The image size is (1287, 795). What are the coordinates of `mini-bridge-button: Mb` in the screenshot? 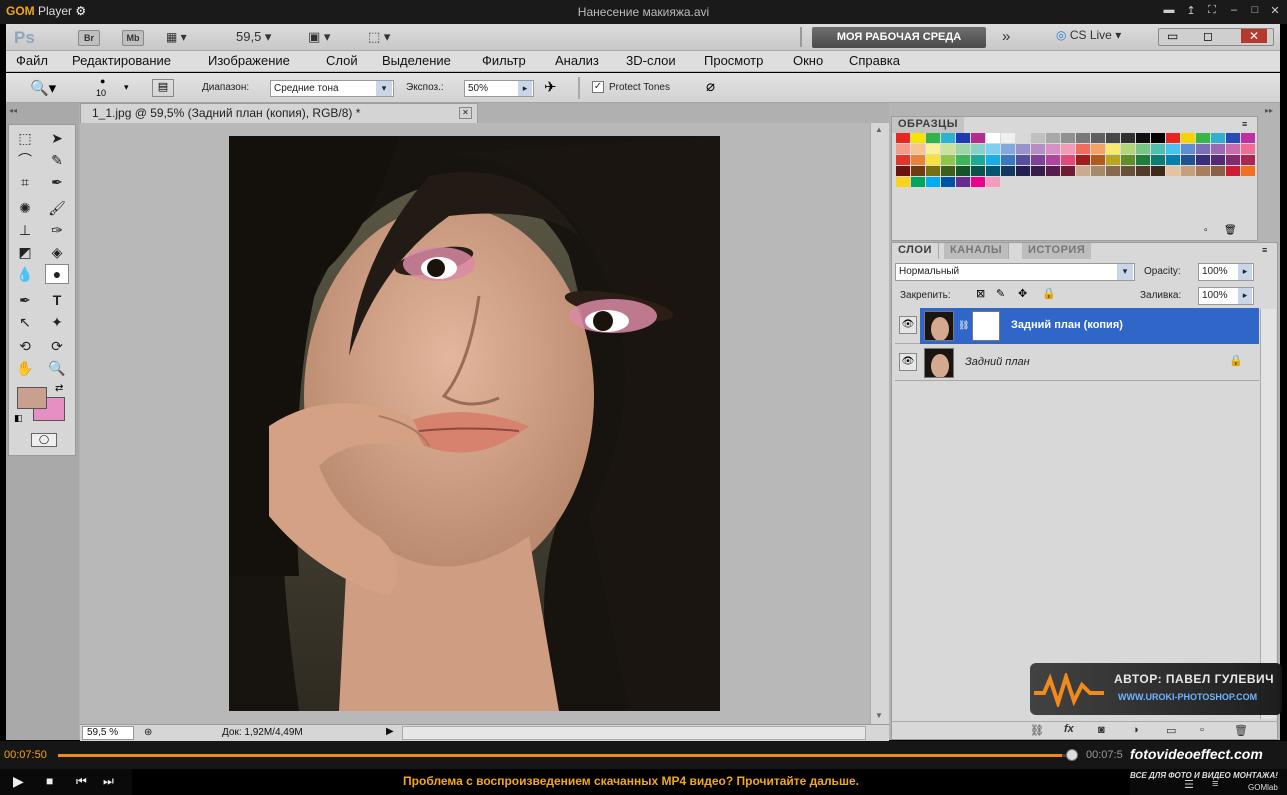 It's located at (133, 38).